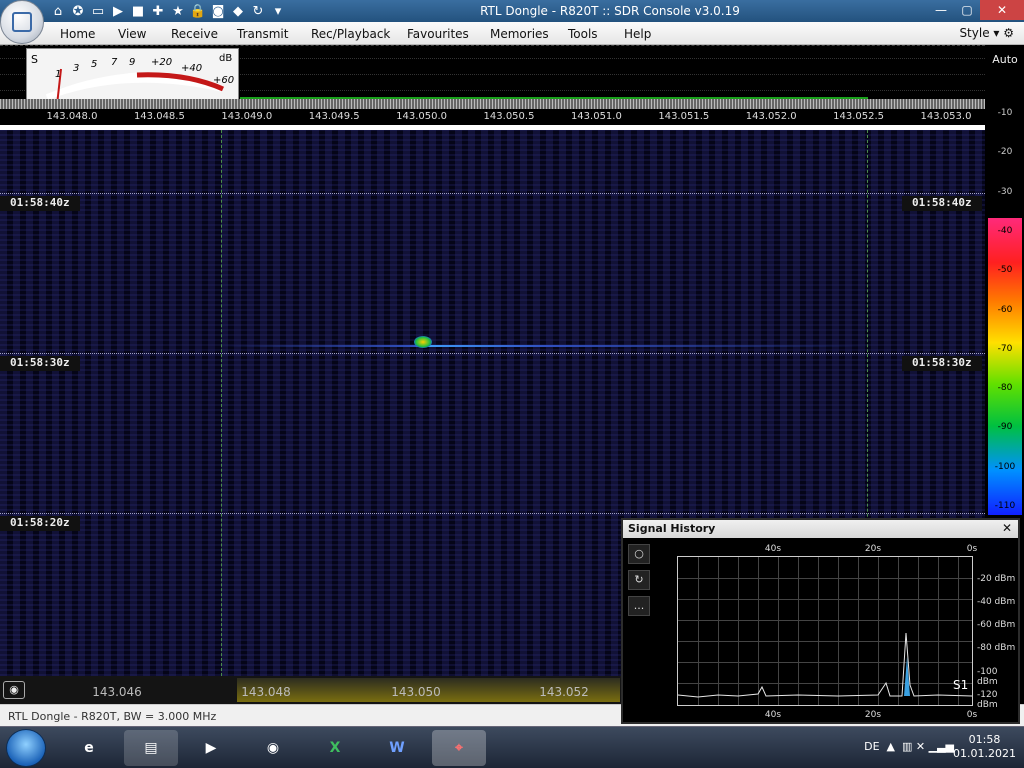  What do you see at coordinates (422, 116) in the screenshot?
I see `freq-tick-label: 143.050.0` at bounding box center [422, 116].